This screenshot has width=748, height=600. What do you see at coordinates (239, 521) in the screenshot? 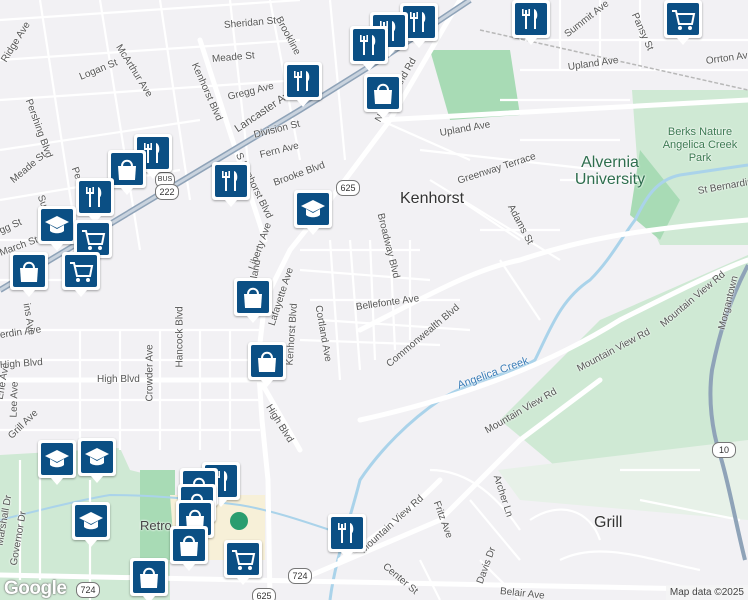
I see `park-poi-icon` at bounding box center [239, 521].